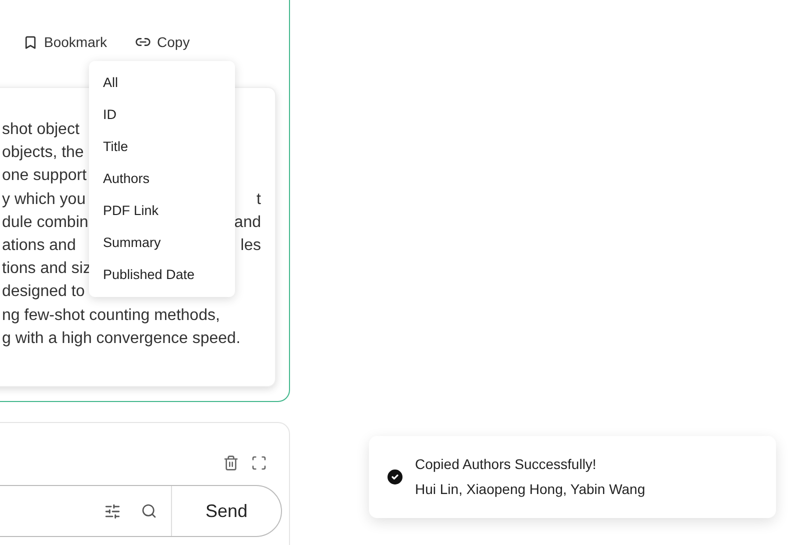  I want to click on menu-item: PDF Link, so click(162, 211).